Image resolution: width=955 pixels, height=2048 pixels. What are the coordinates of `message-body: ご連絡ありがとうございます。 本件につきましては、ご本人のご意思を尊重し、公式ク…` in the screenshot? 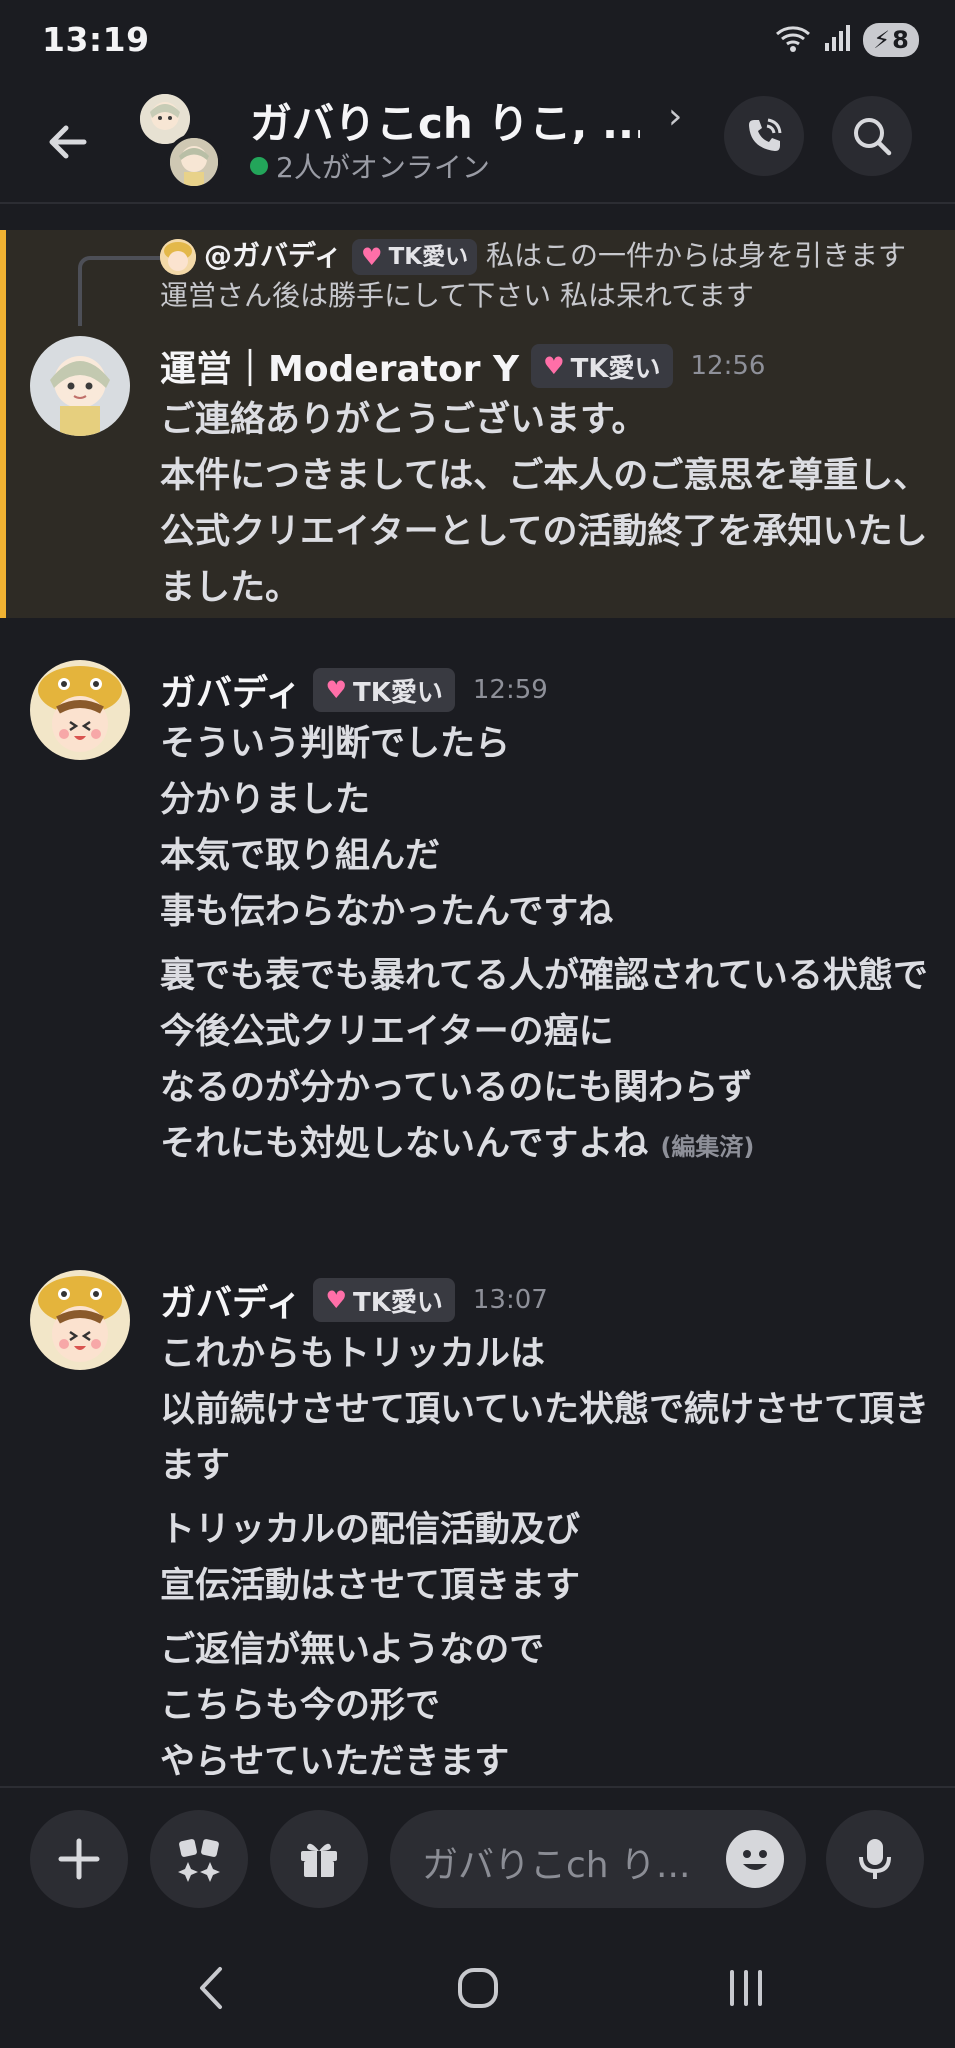 It's located at (545, 504).